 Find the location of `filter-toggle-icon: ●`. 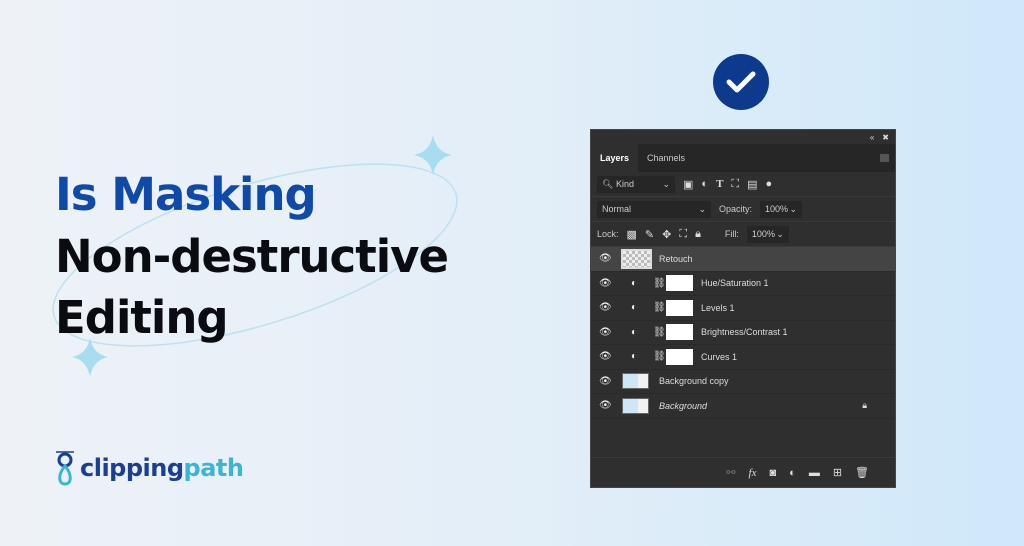

filter-toggle-icon: ● is located at coordinates (769, 184).